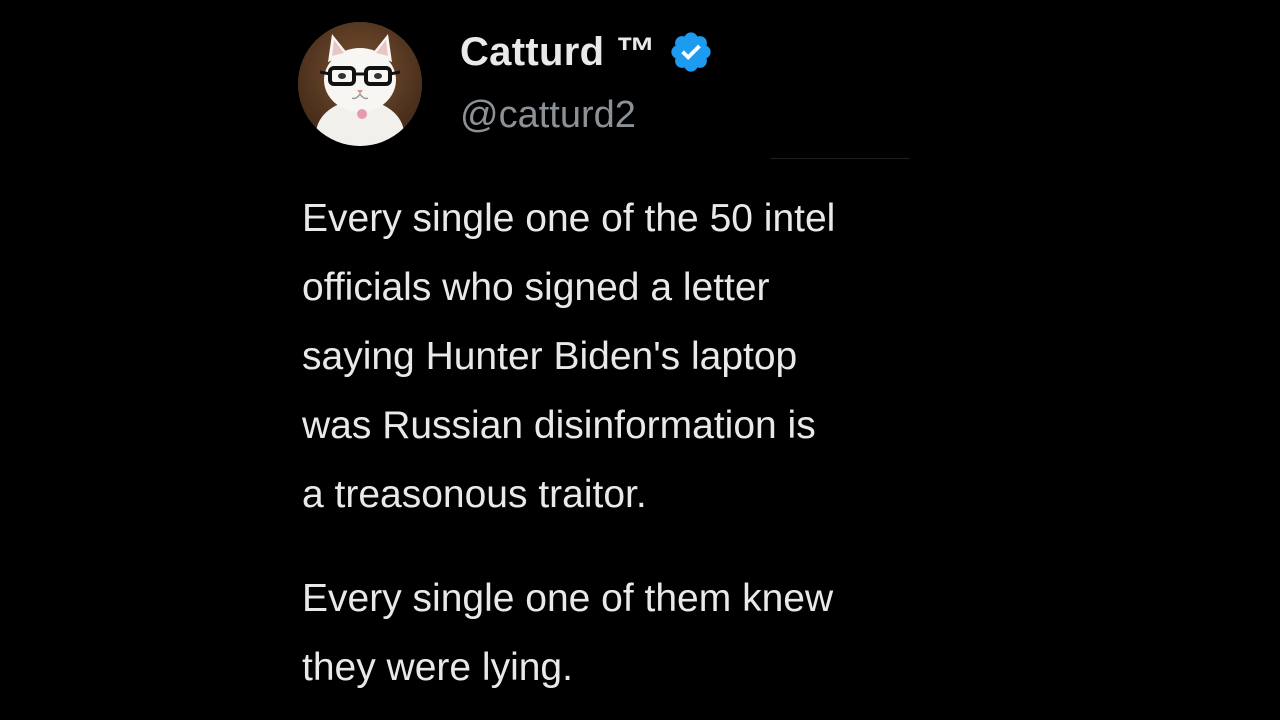 The width and height of the screenshot is (1280, 720). What do you see at coordinates (548, 115) in the screenshot?
I see `user-handle: @catturd2` at bounding box center [548, 115].